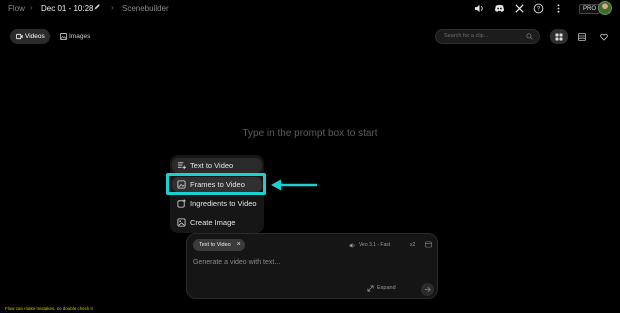  I want to click on breadcrumb-section: Scenebuilder, so click(145, 8).